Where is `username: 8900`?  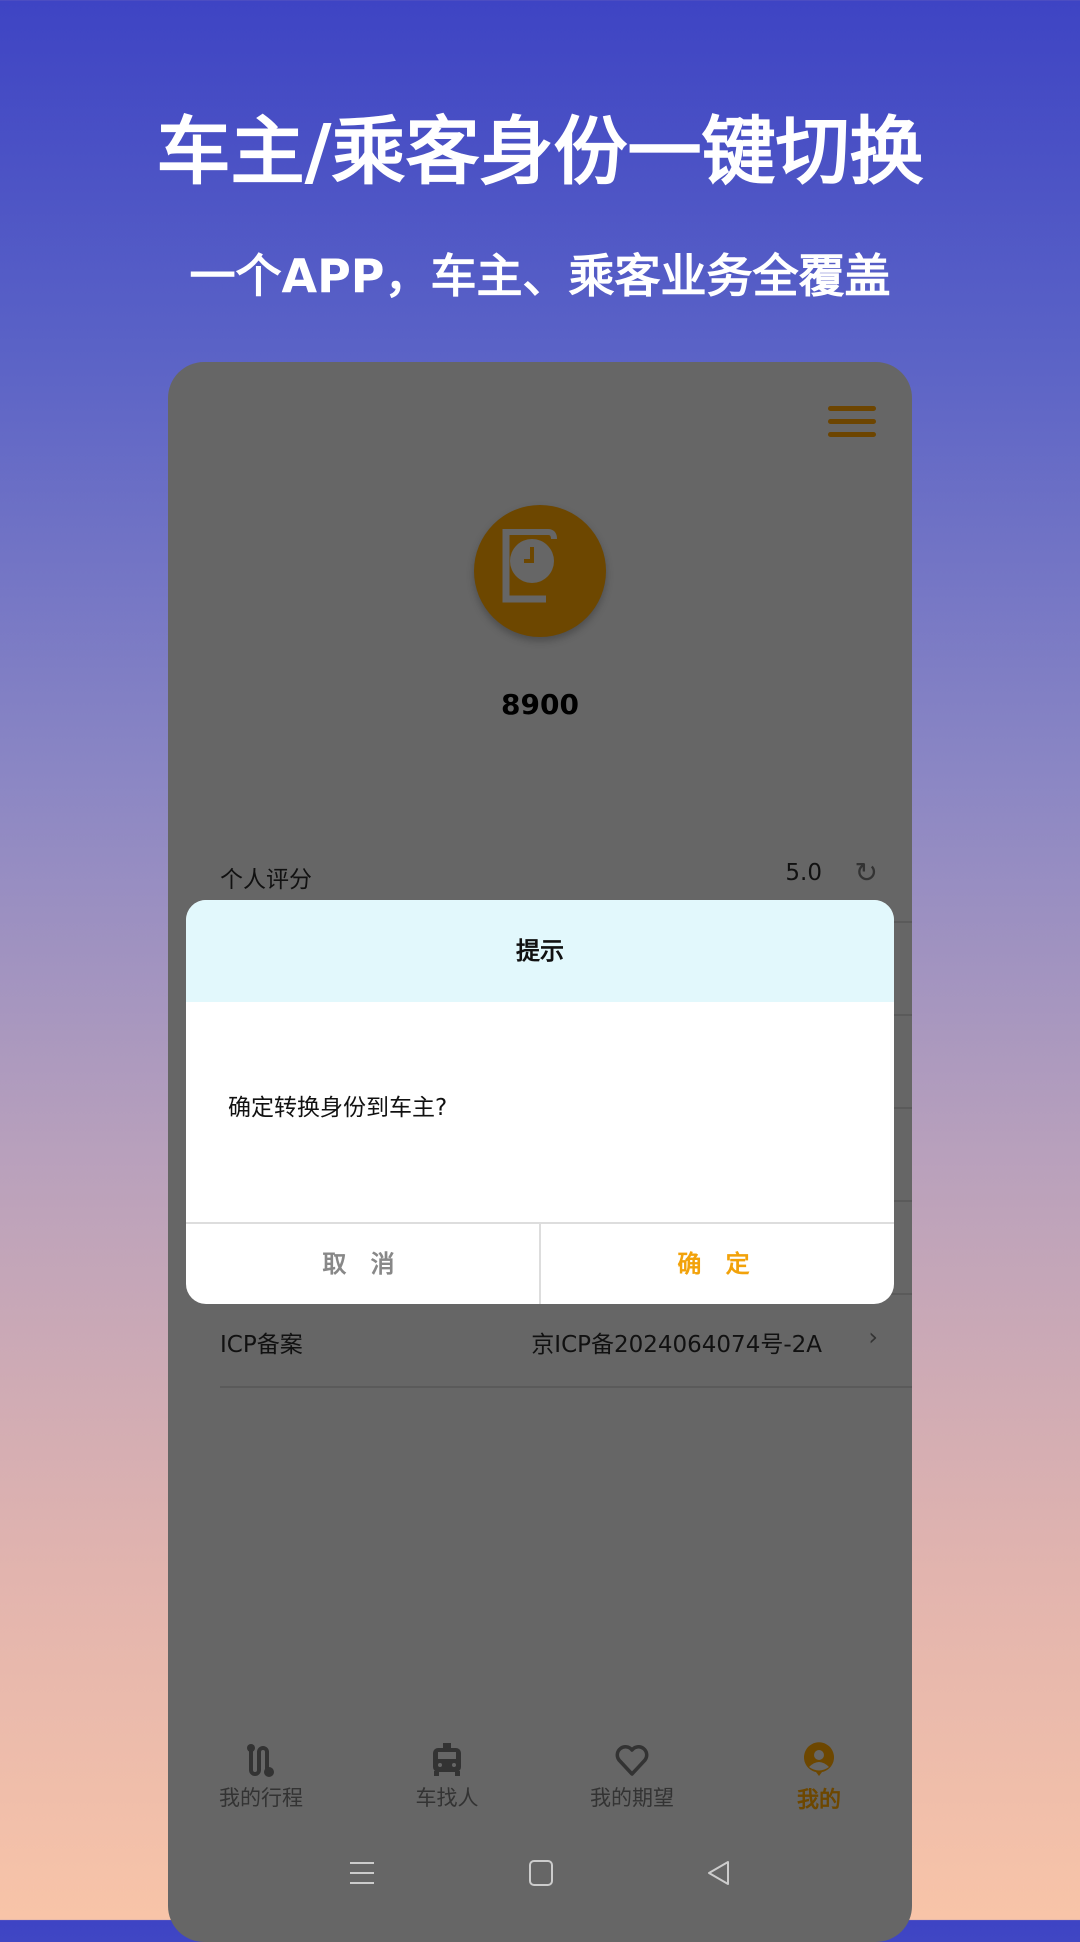
username: 8900 is located at coordinates (540, 704).